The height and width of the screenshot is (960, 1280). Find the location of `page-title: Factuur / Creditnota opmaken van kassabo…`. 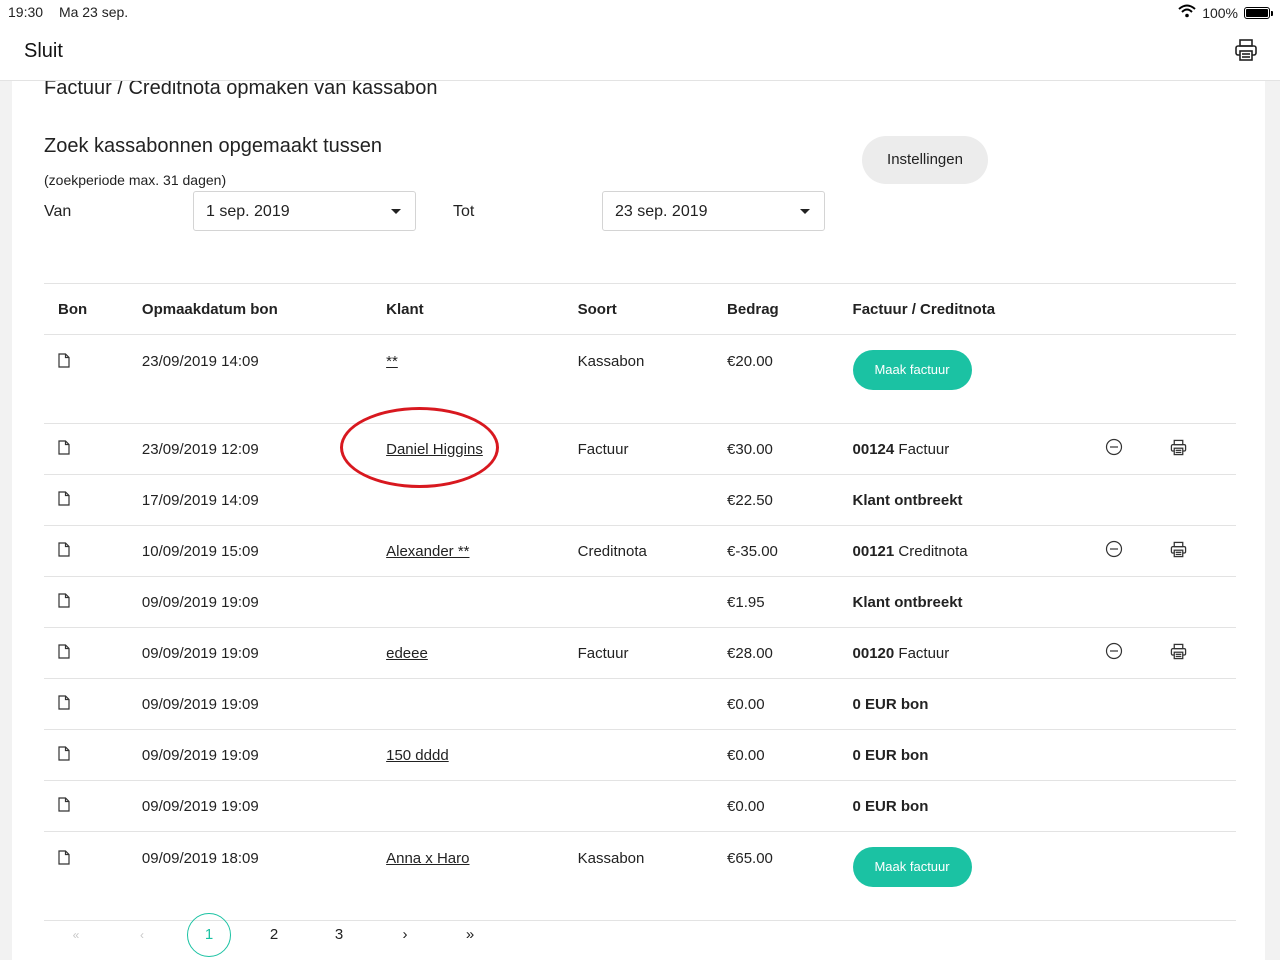

page-title: Factuur / Creditnota opmaken van kassabo… is located at coordinates (241, 90).